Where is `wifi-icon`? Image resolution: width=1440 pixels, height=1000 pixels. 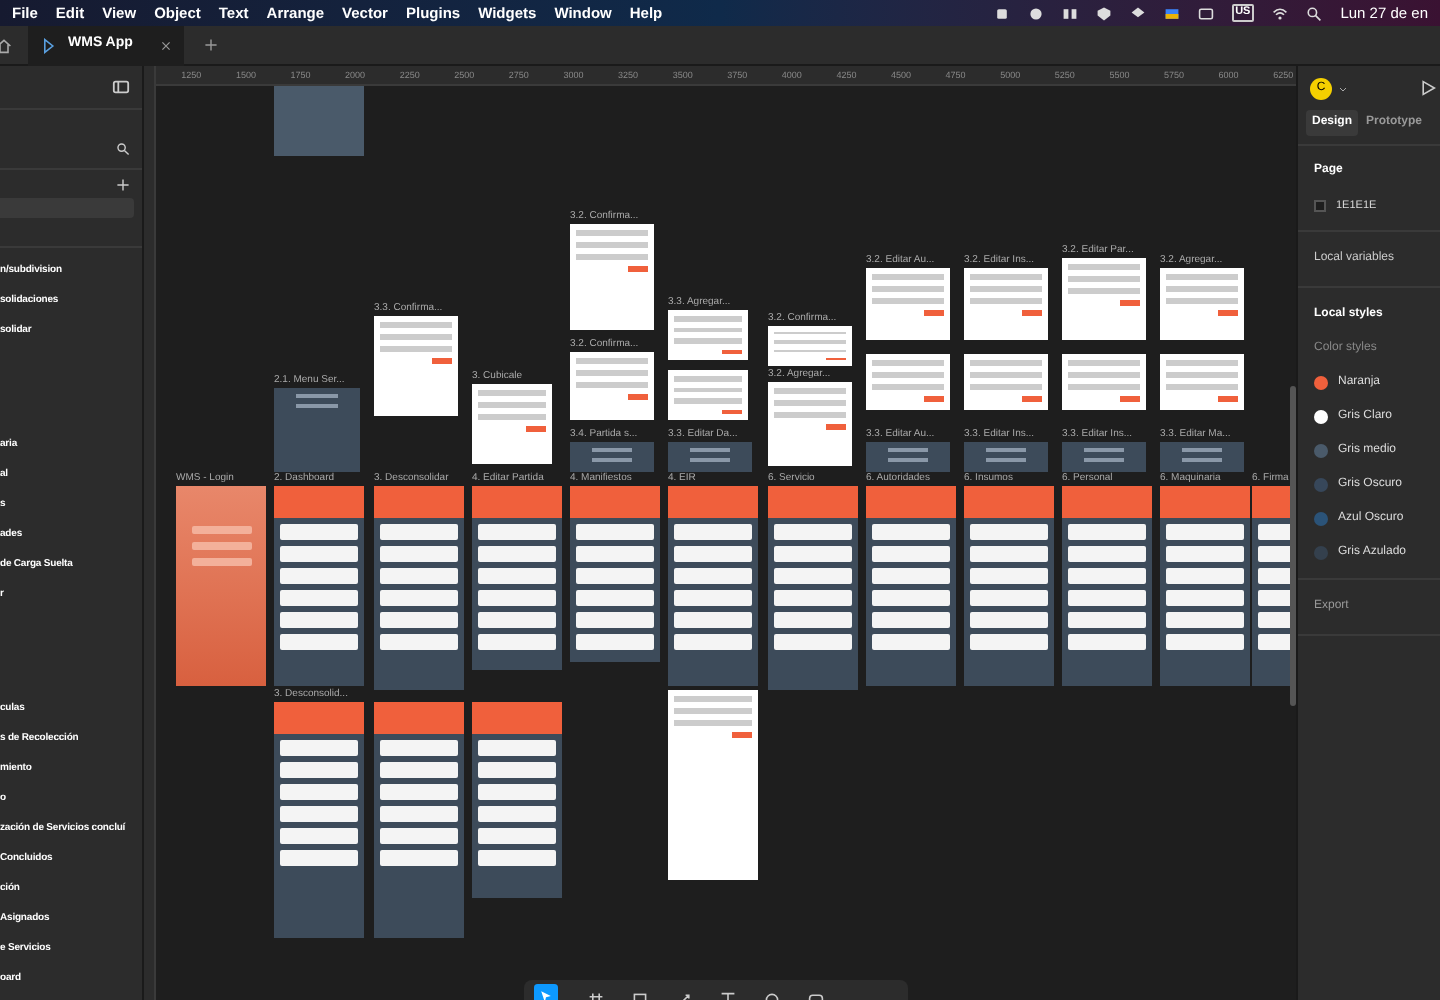
wifi-icon is located at coordinates (1280, 13).